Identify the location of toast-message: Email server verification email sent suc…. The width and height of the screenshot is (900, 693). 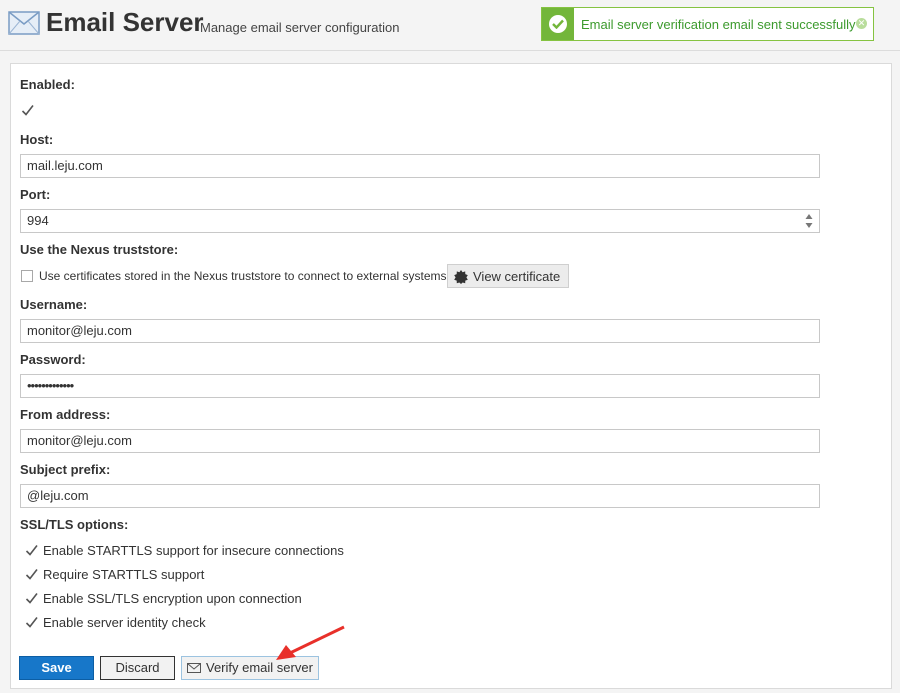
(718, 24).